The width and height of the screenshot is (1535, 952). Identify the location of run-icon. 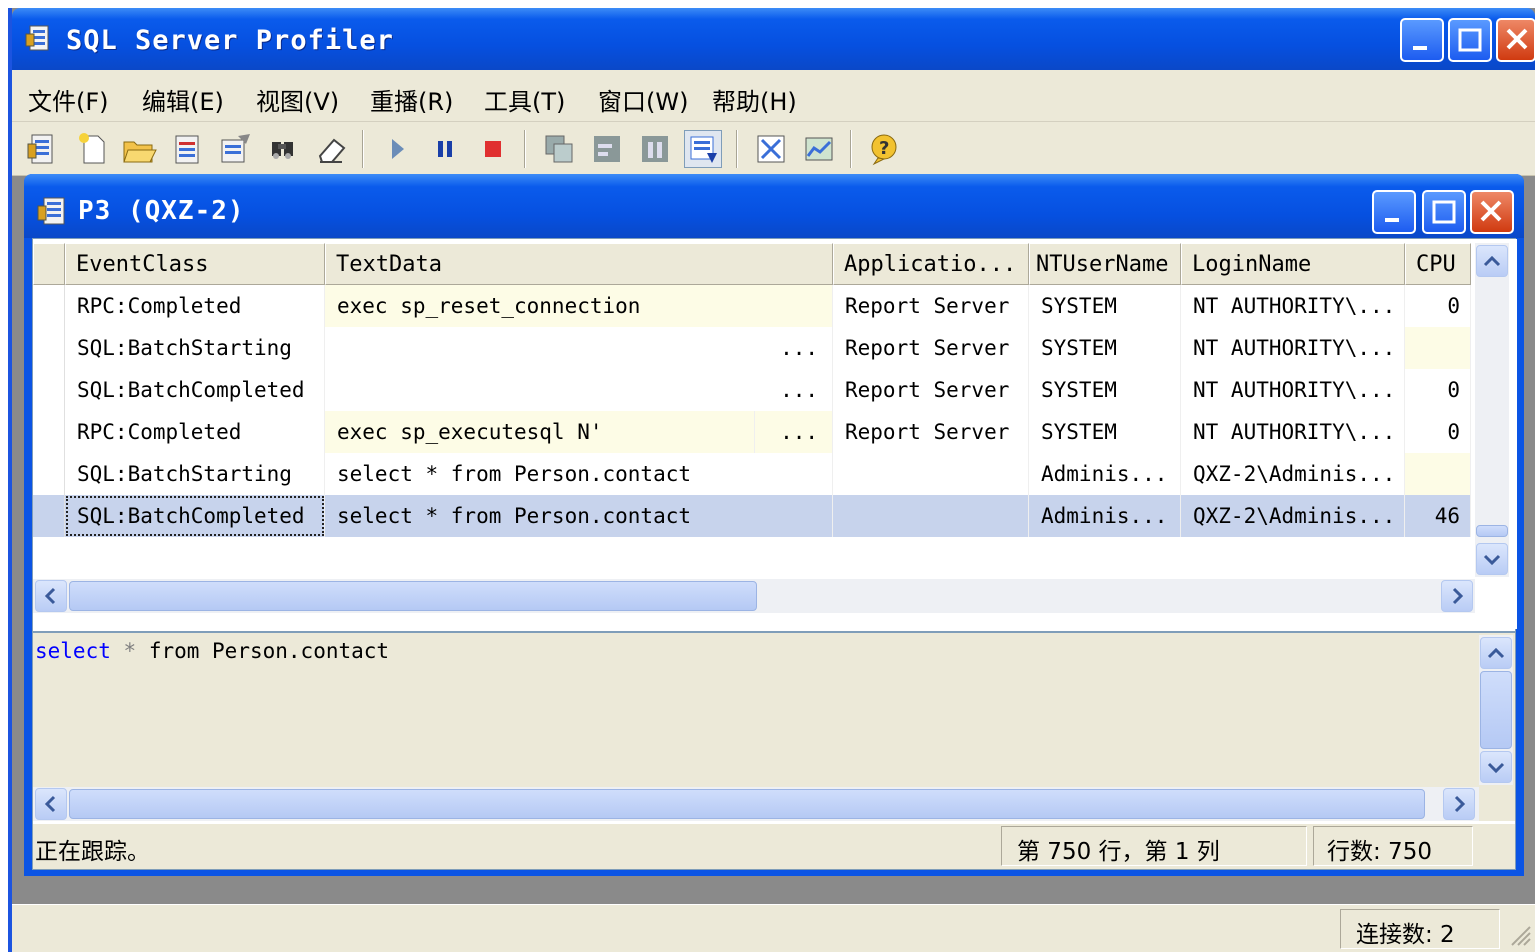
(397, 149).